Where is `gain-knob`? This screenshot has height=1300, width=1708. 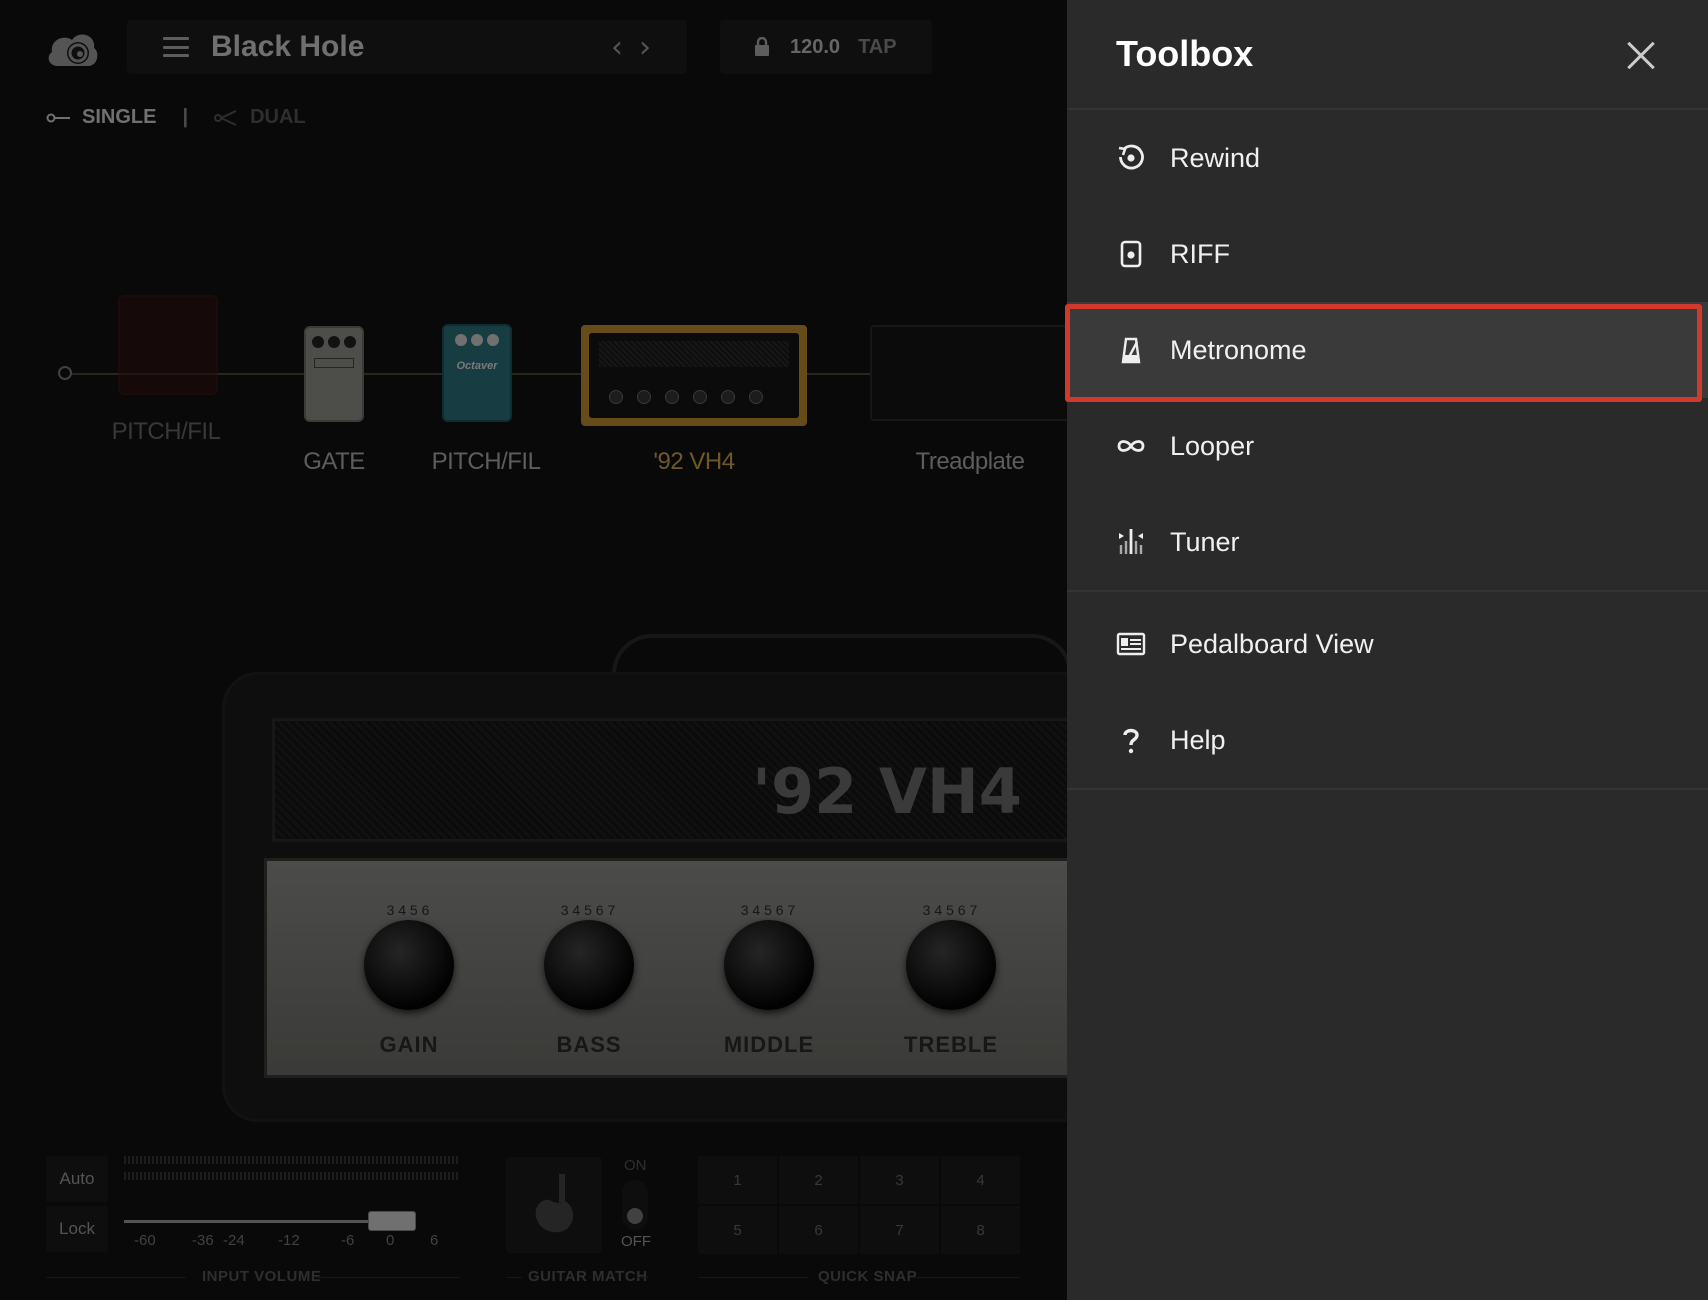 gain-knob is located at coordinates (409, 965).